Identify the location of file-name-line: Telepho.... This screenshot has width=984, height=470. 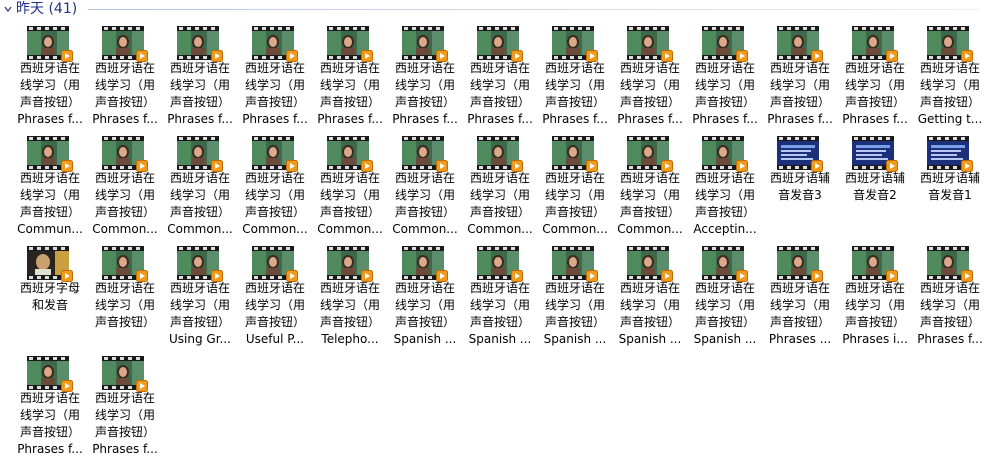
(350, 339).